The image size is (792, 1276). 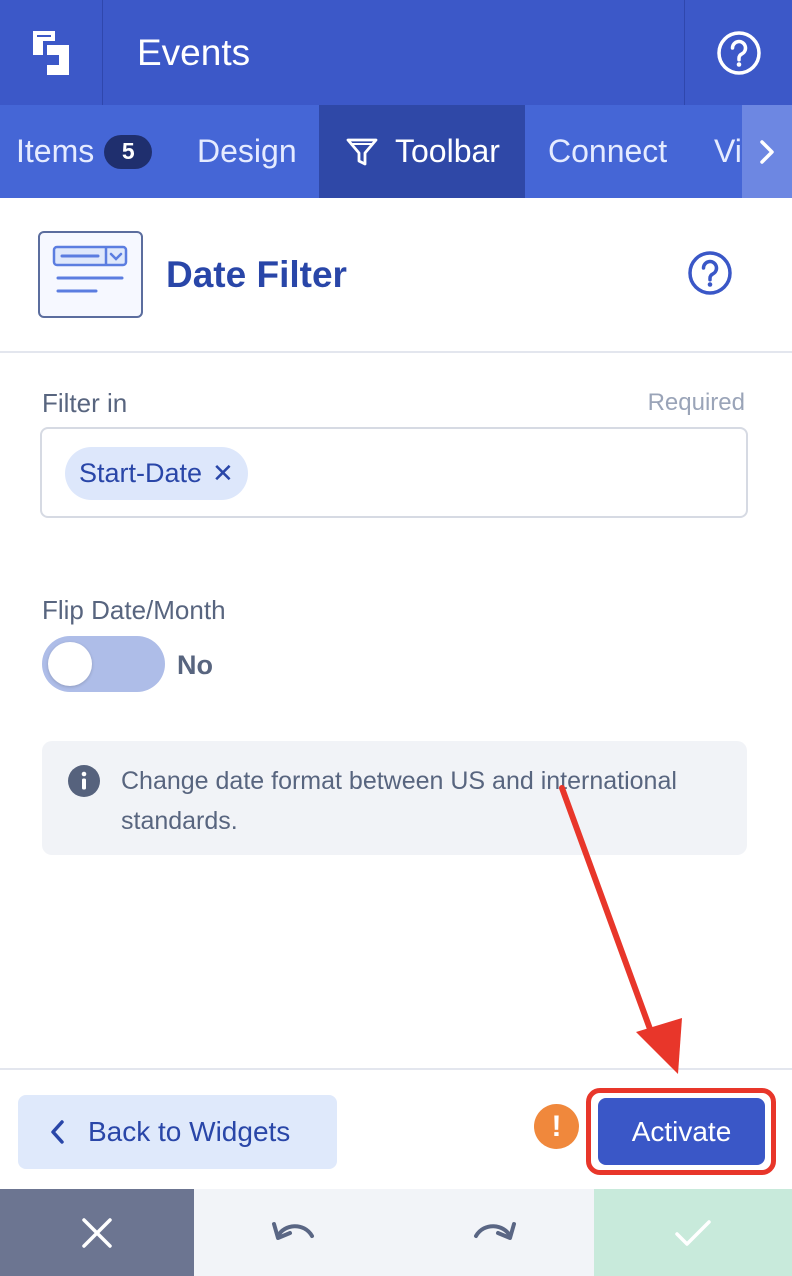 I want to click on widget-title: Date Filter, so click(x=256, y=274).